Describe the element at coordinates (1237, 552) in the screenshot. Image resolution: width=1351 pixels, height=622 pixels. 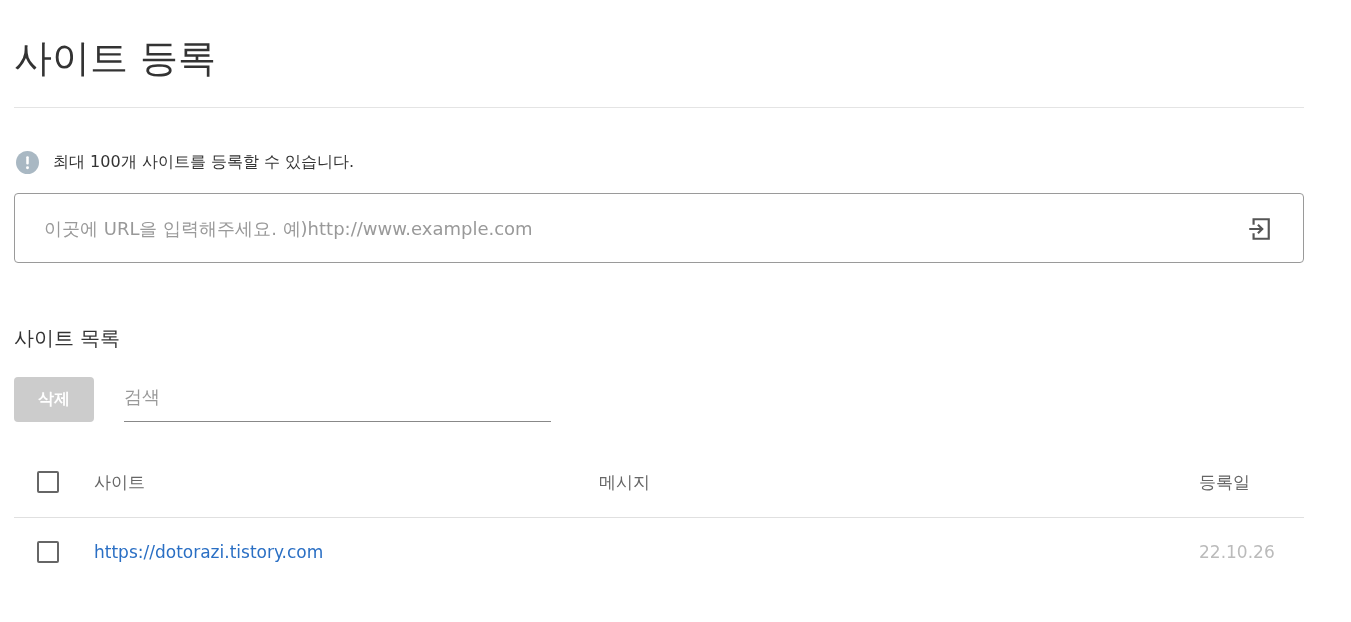
I see `date-cell: 22.10.26` at that location.